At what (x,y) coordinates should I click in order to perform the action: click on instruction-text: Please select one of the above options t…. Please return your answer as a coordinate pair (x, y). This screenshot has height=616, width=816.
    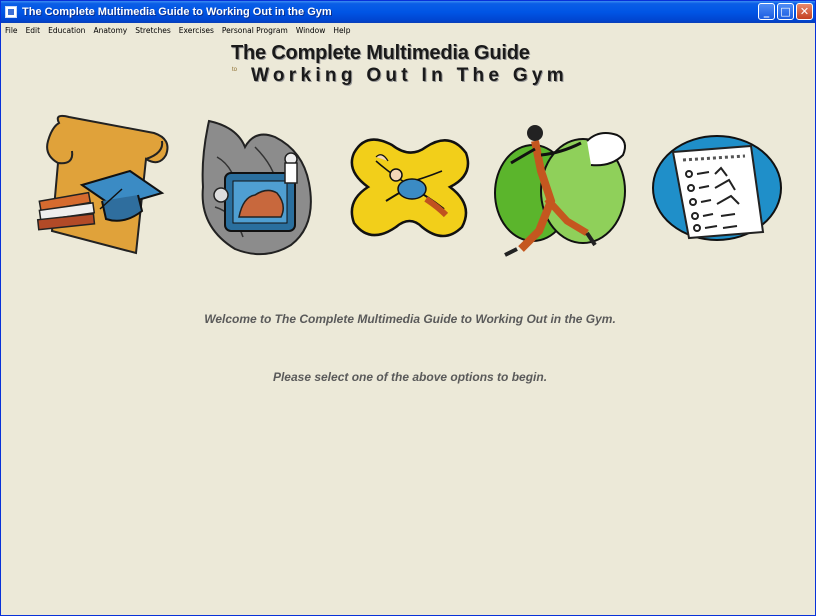
    Looking at the image, I should click on (410, 377).